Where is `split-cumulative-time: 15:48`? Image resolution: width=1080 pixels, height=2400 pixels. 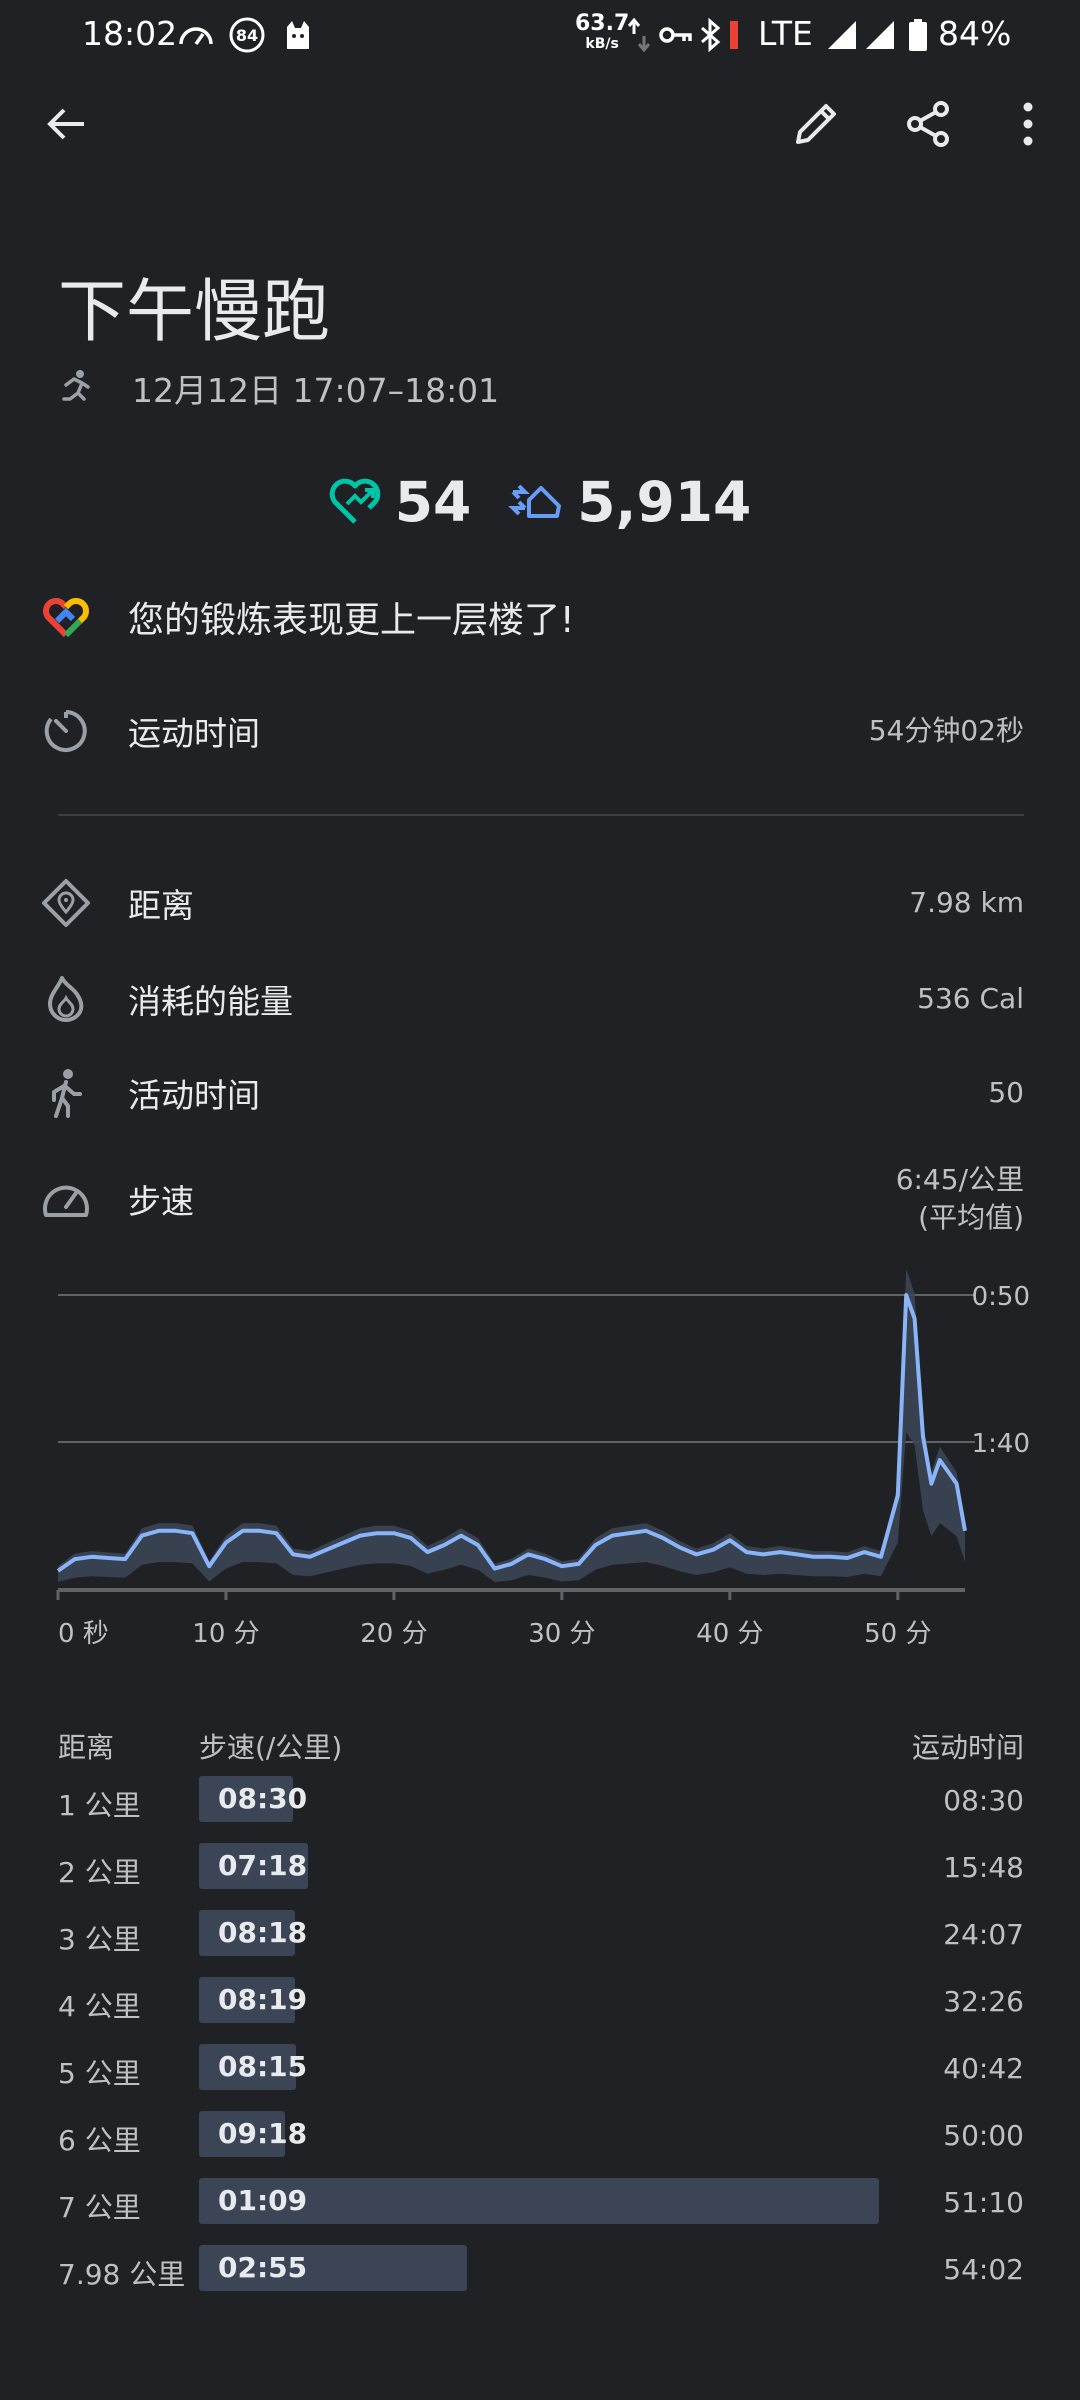
split-cumulative-time: 15:48 is located at coordinates (983, 1867).